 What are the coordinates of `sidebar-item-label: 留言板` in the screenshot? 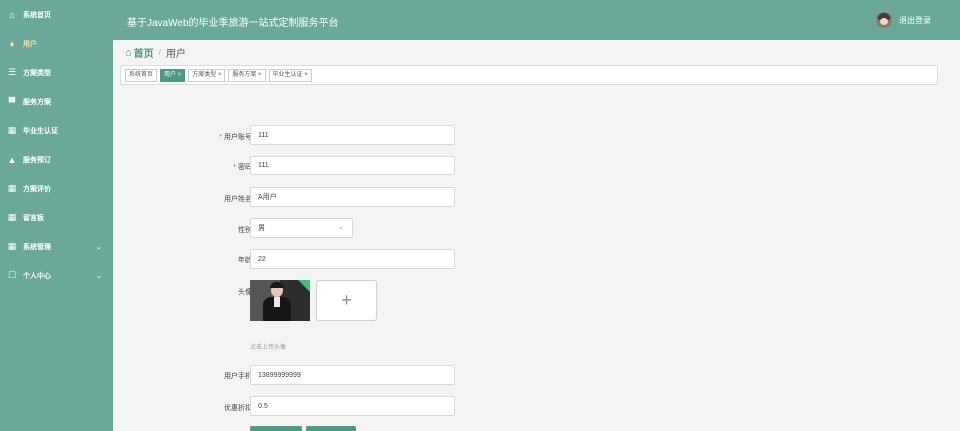 It's located at (33, 218).